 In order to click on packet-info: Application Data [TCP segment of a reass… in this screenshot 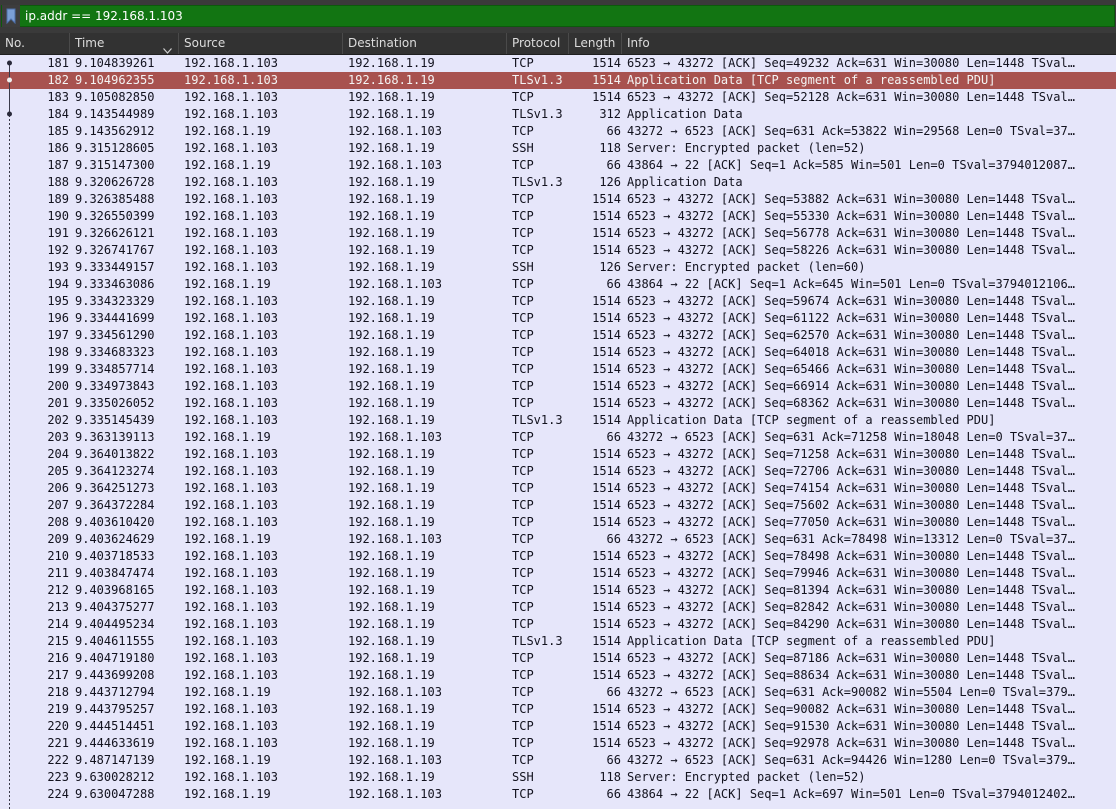, I will do `click(811, 641)`.